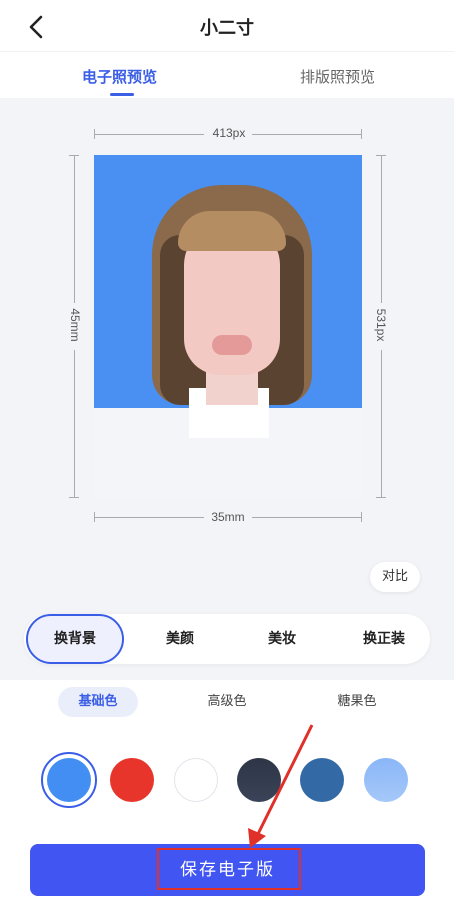 This screenshot has height=917, width=454. I want to click on height-mm-label: 45mm, so click(75, 325).